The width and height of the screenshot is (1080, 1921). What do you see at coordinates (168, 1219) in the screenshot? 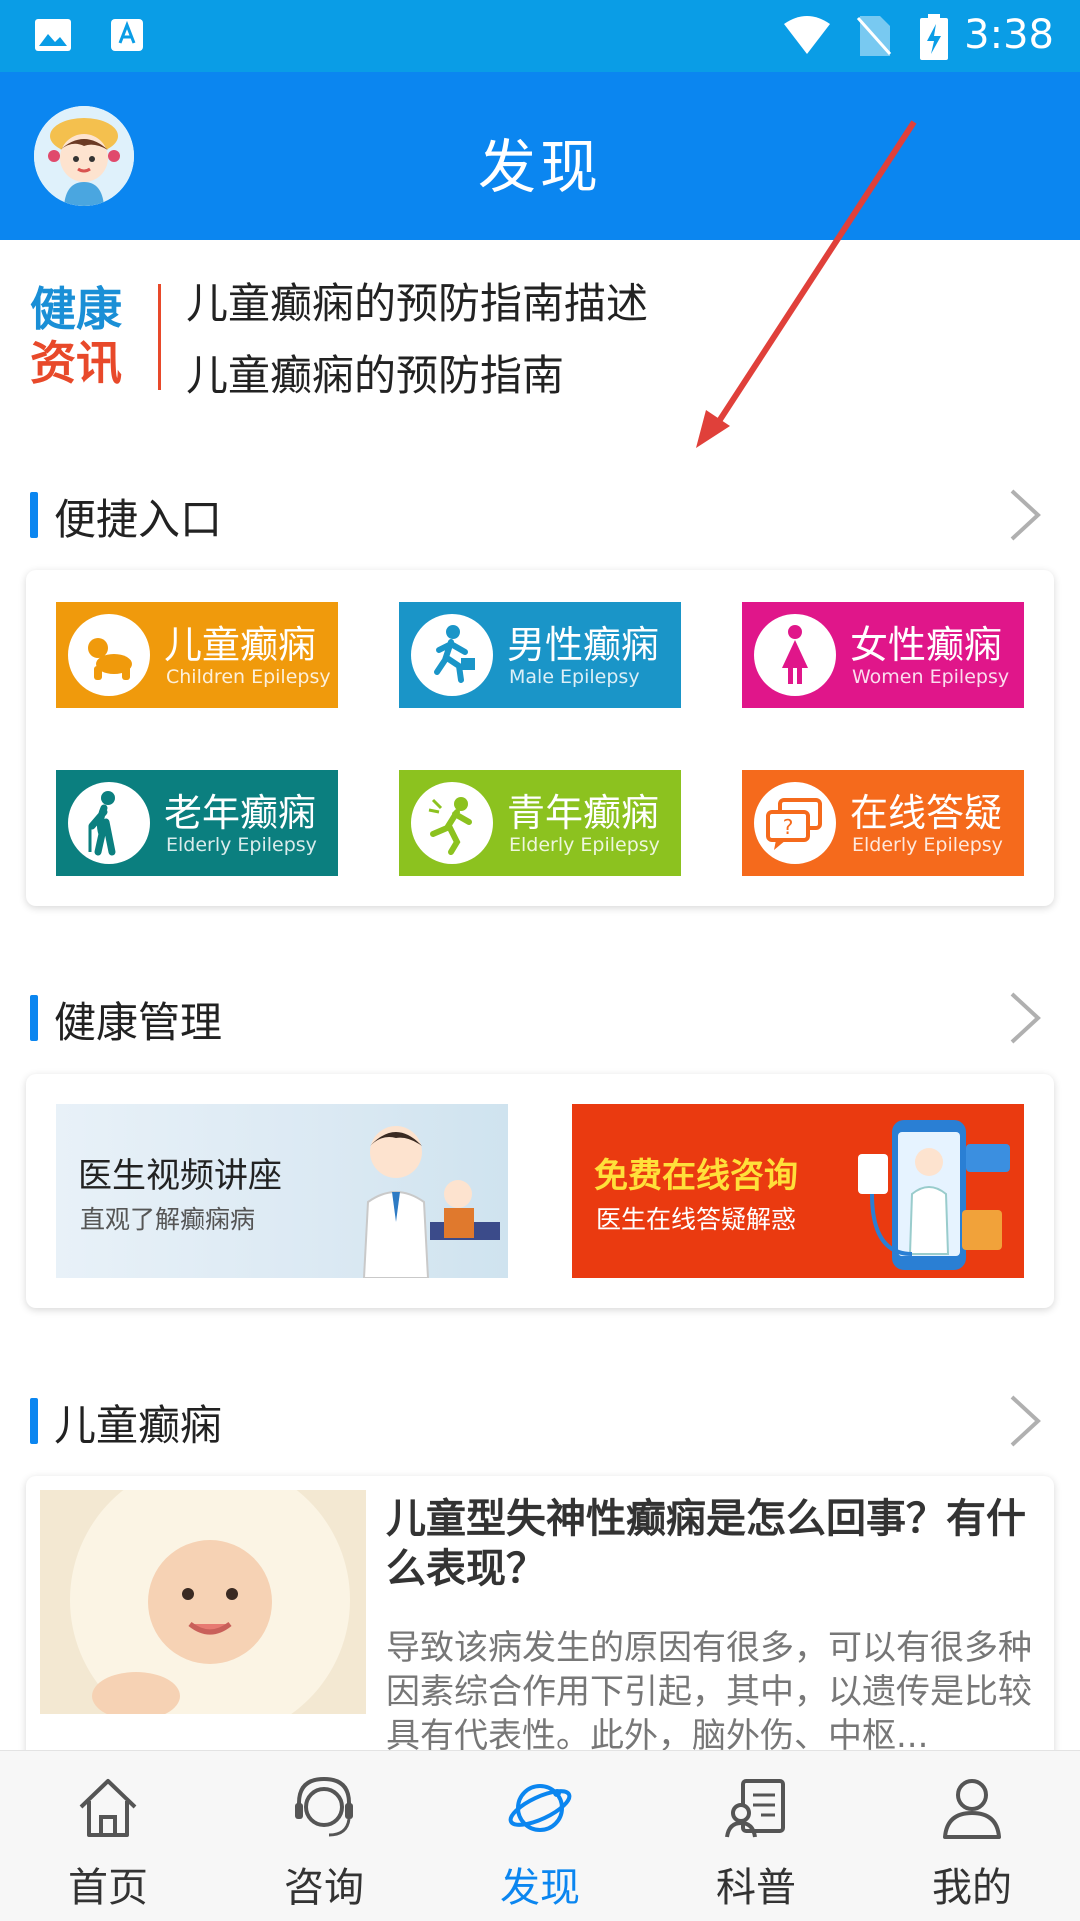
I see `banner-subtitle: 直观了解癫痫病` at bounding box center [168, 1219].